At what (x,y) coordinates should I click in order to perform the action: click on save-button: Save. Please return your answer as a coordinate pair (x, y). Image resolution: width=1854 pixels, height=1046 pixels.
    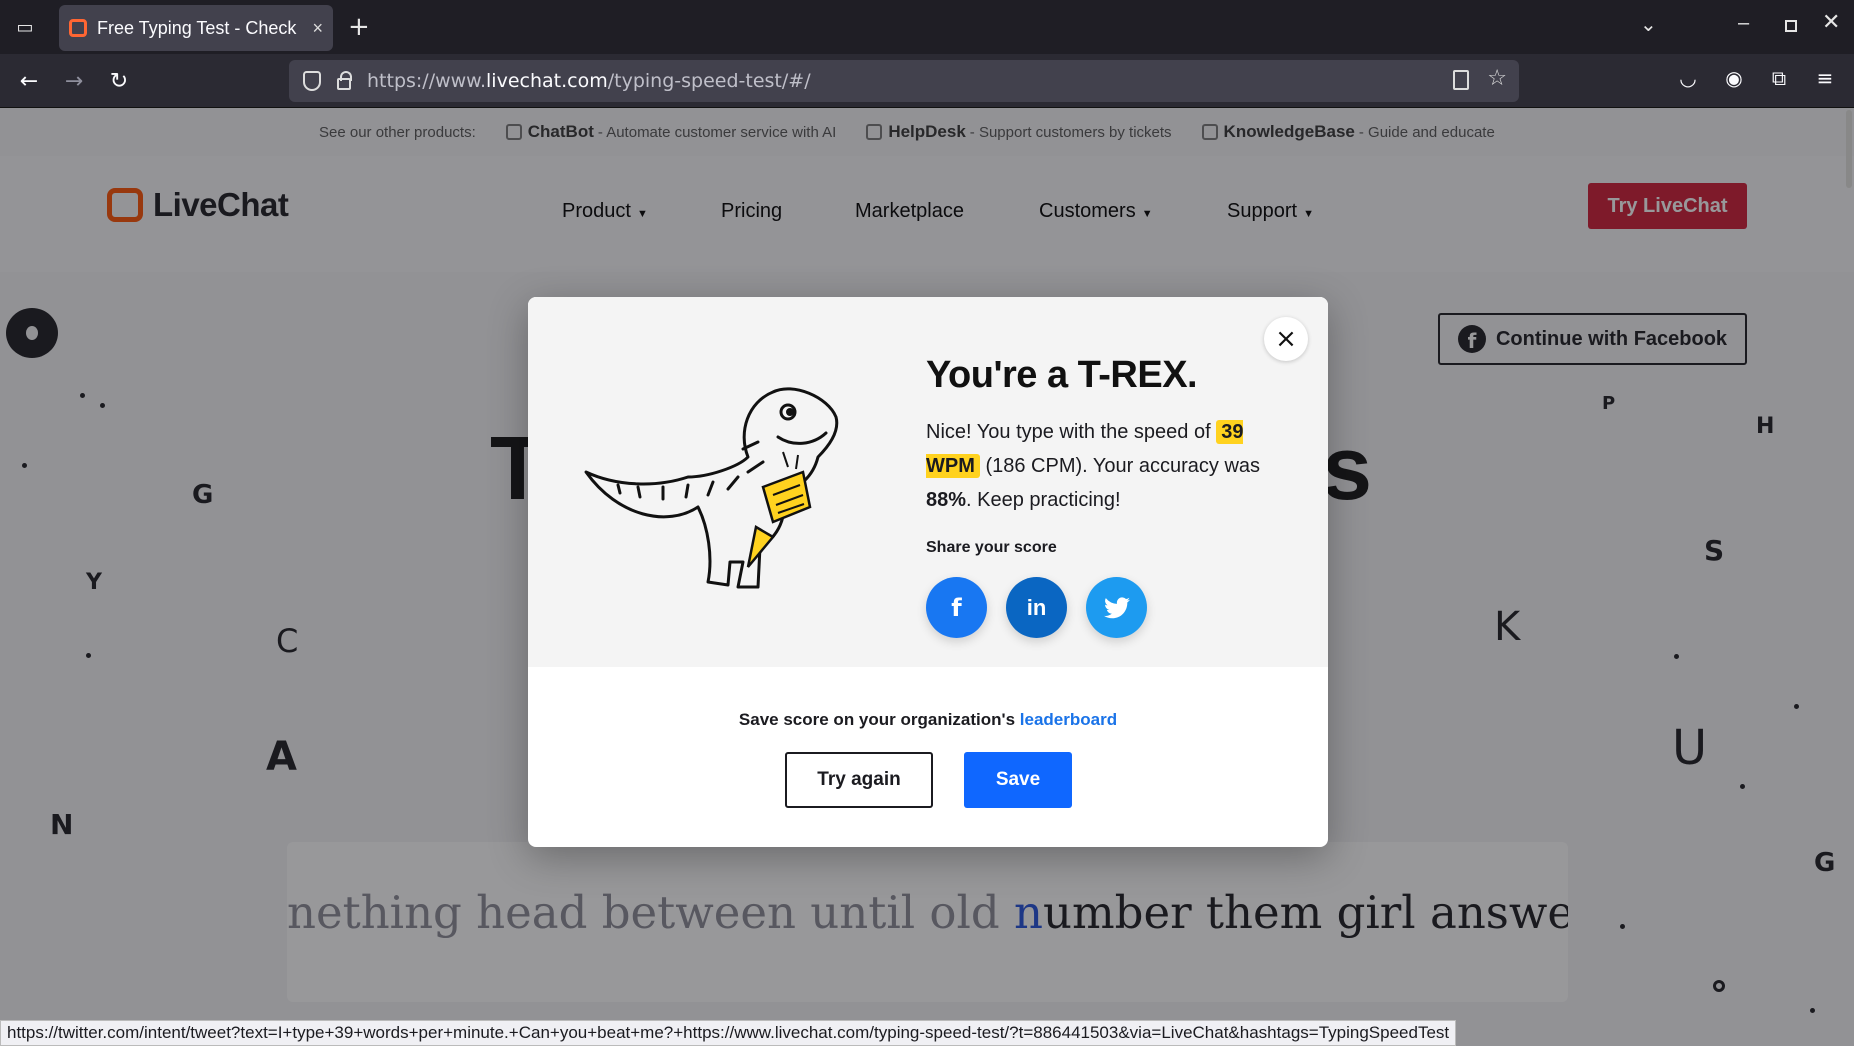
    Looking at the image, I should click on (1018, 780).